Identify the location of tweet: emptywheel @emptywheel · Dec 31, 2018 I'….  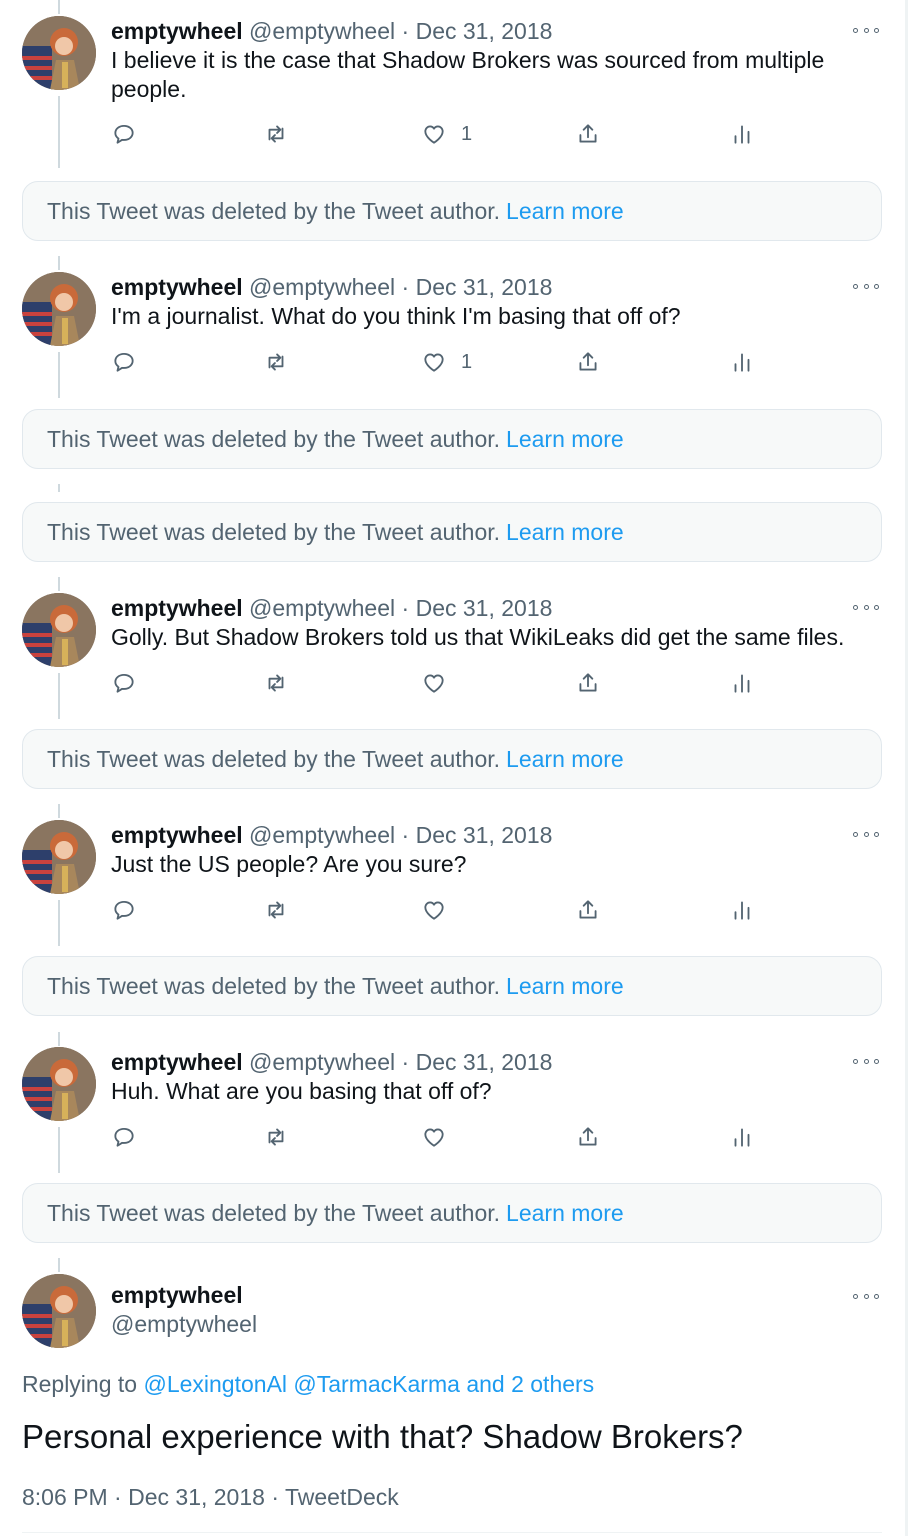
(452, 326).